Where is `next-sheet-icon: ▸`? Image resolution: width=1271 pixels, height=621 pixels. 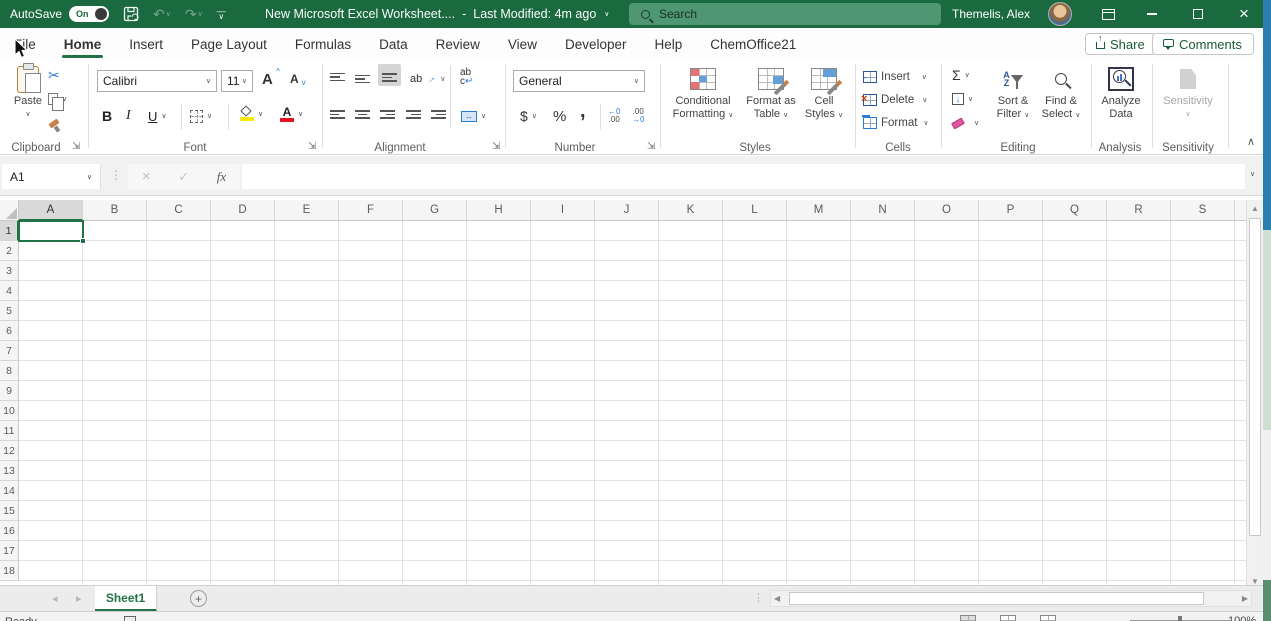 next-sheet-icon: ▸ is located at coordinates (79, 598).